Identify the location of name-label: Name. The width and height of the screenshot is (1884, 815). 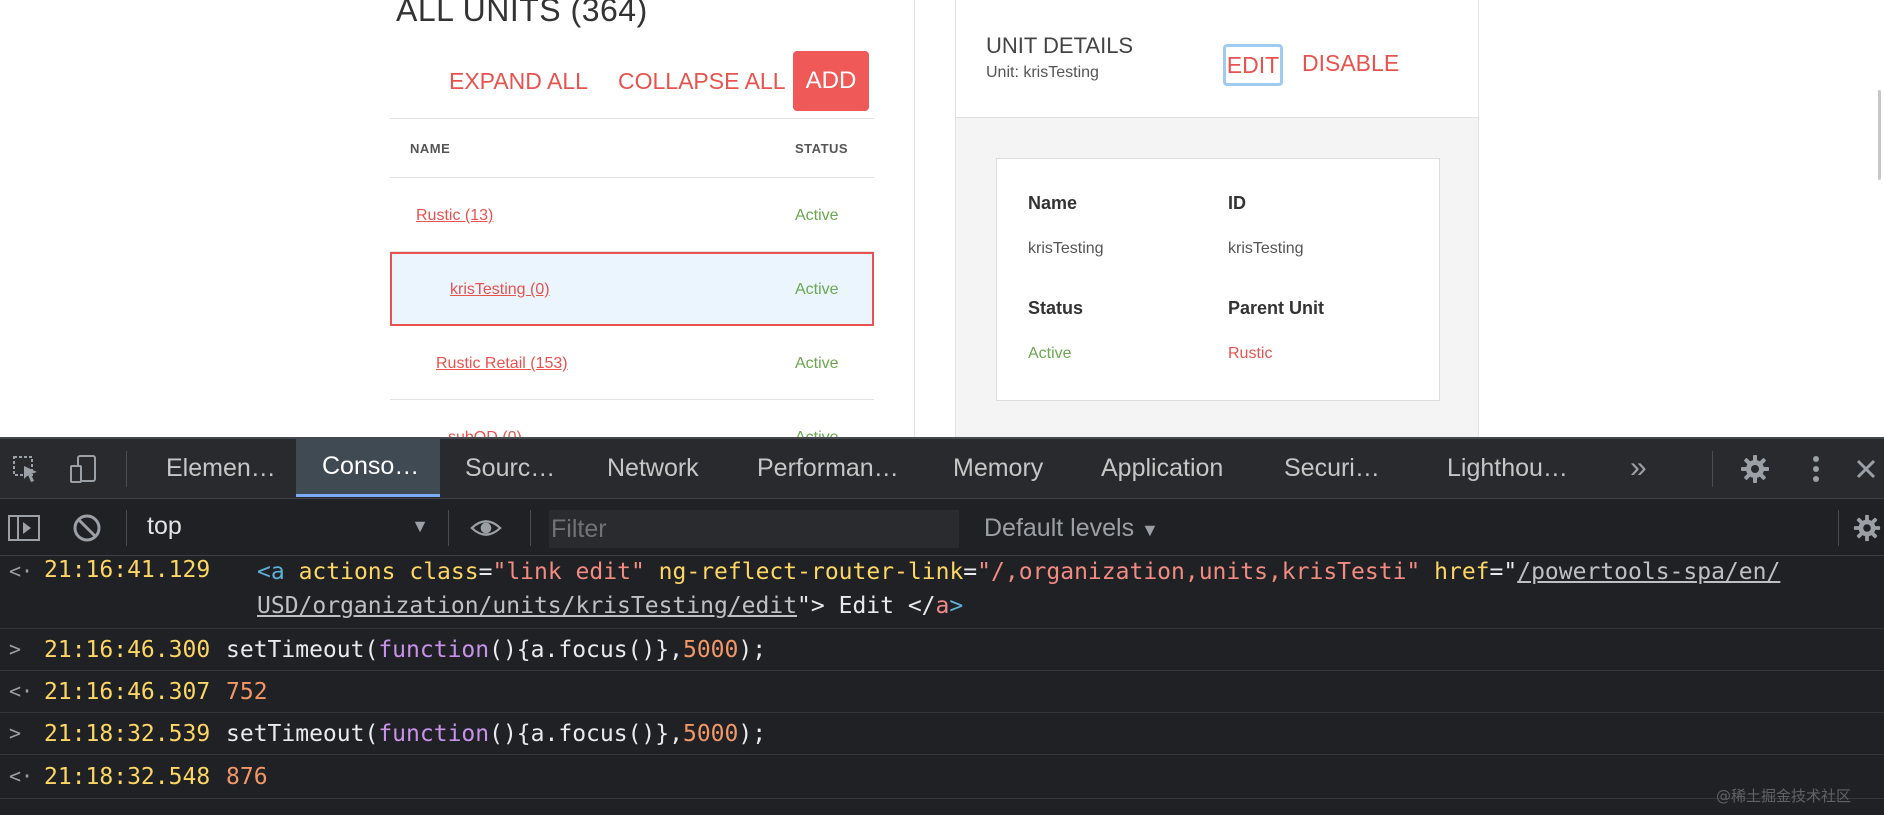
(1053, 203).